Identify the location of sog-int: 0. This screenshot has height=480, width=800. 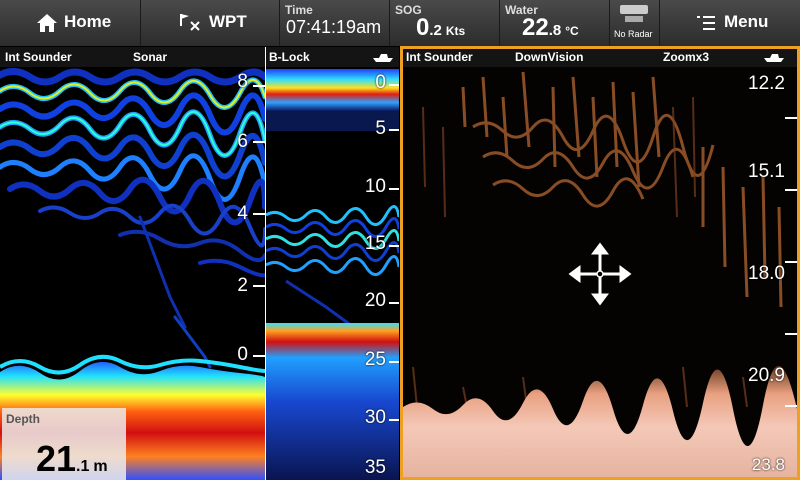
(423, 27).